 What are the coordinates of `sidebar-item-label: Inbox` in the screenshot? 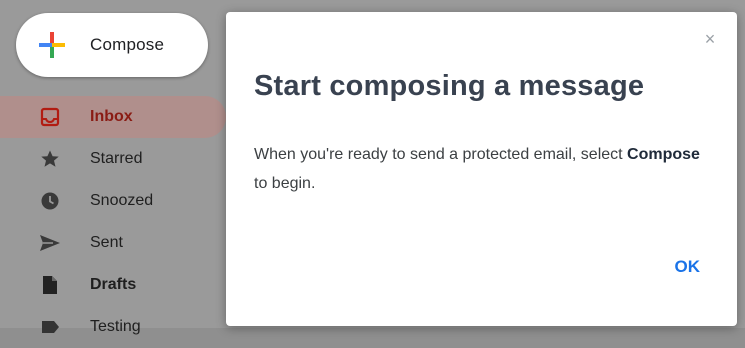 It's located at (111, 116).